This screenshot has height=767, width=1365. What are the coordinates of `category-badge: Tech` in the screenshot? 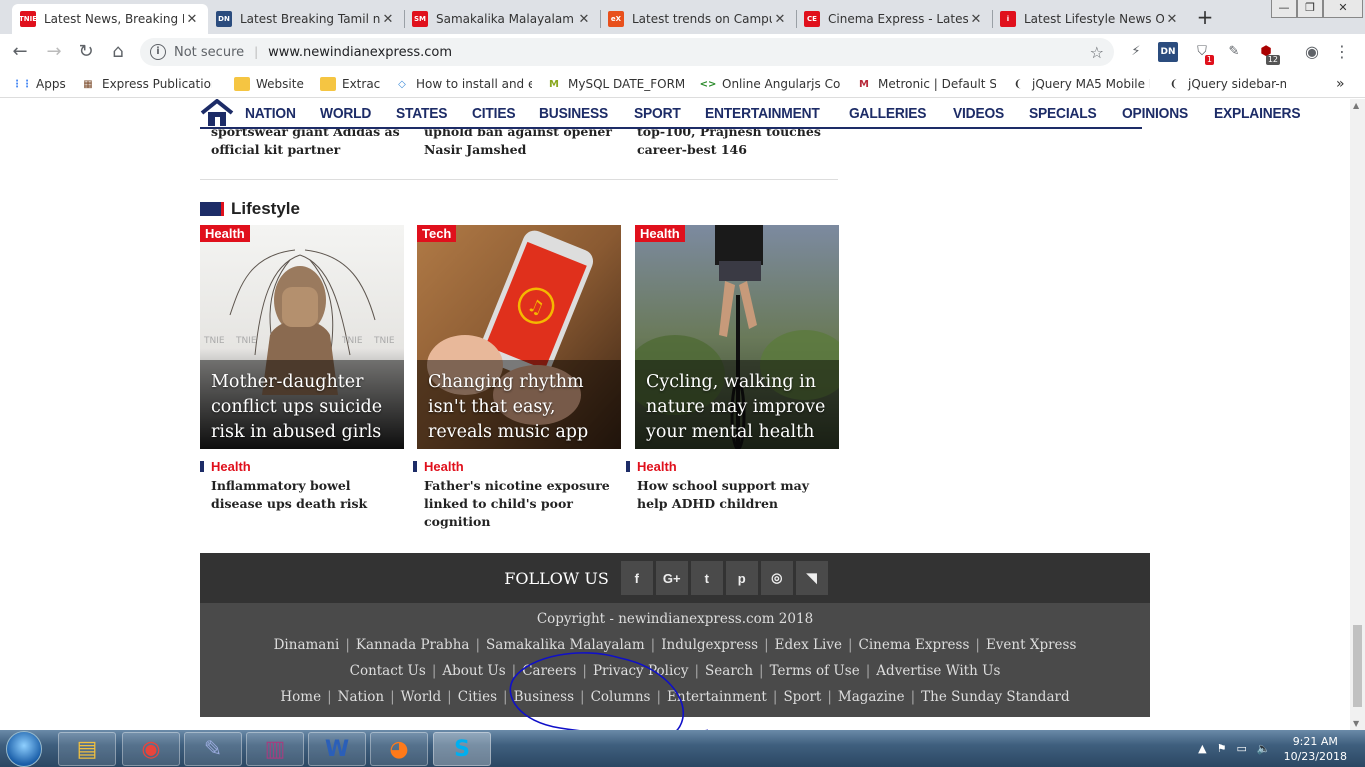 It's located at (437, 233).